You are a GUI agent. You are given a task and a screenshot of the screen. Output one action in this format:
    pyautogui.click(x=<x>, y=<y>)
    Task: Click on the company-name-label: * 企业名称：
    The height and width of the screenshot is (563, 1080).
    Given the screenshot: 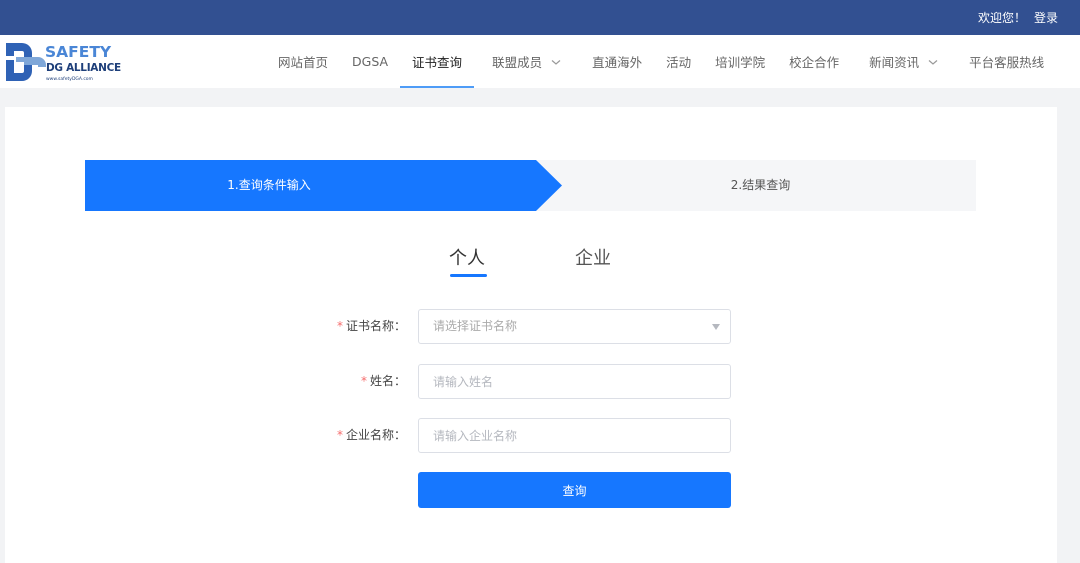 What is the action you would take?
    pyautogui.click(x=371, y=435)
    